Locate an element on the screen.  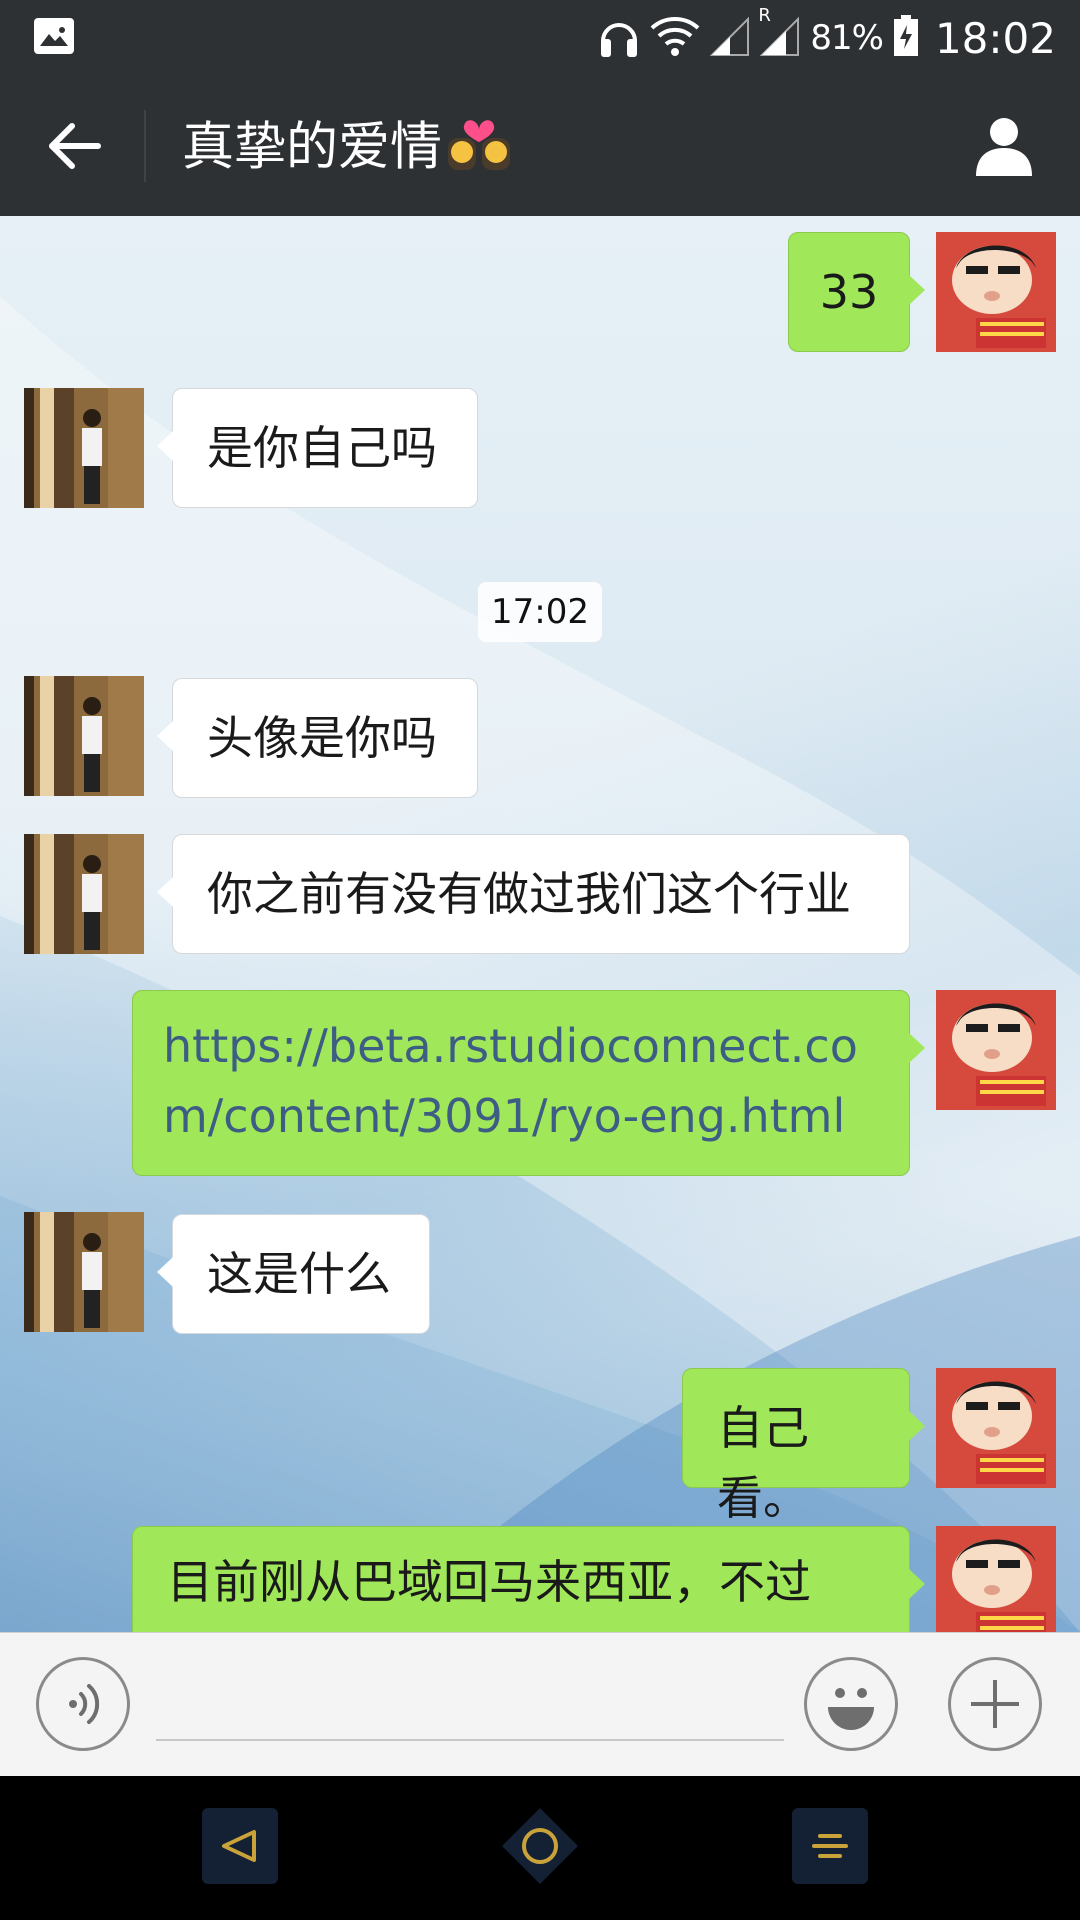
message-bubble: 33 is located at coordinates (856, 292).